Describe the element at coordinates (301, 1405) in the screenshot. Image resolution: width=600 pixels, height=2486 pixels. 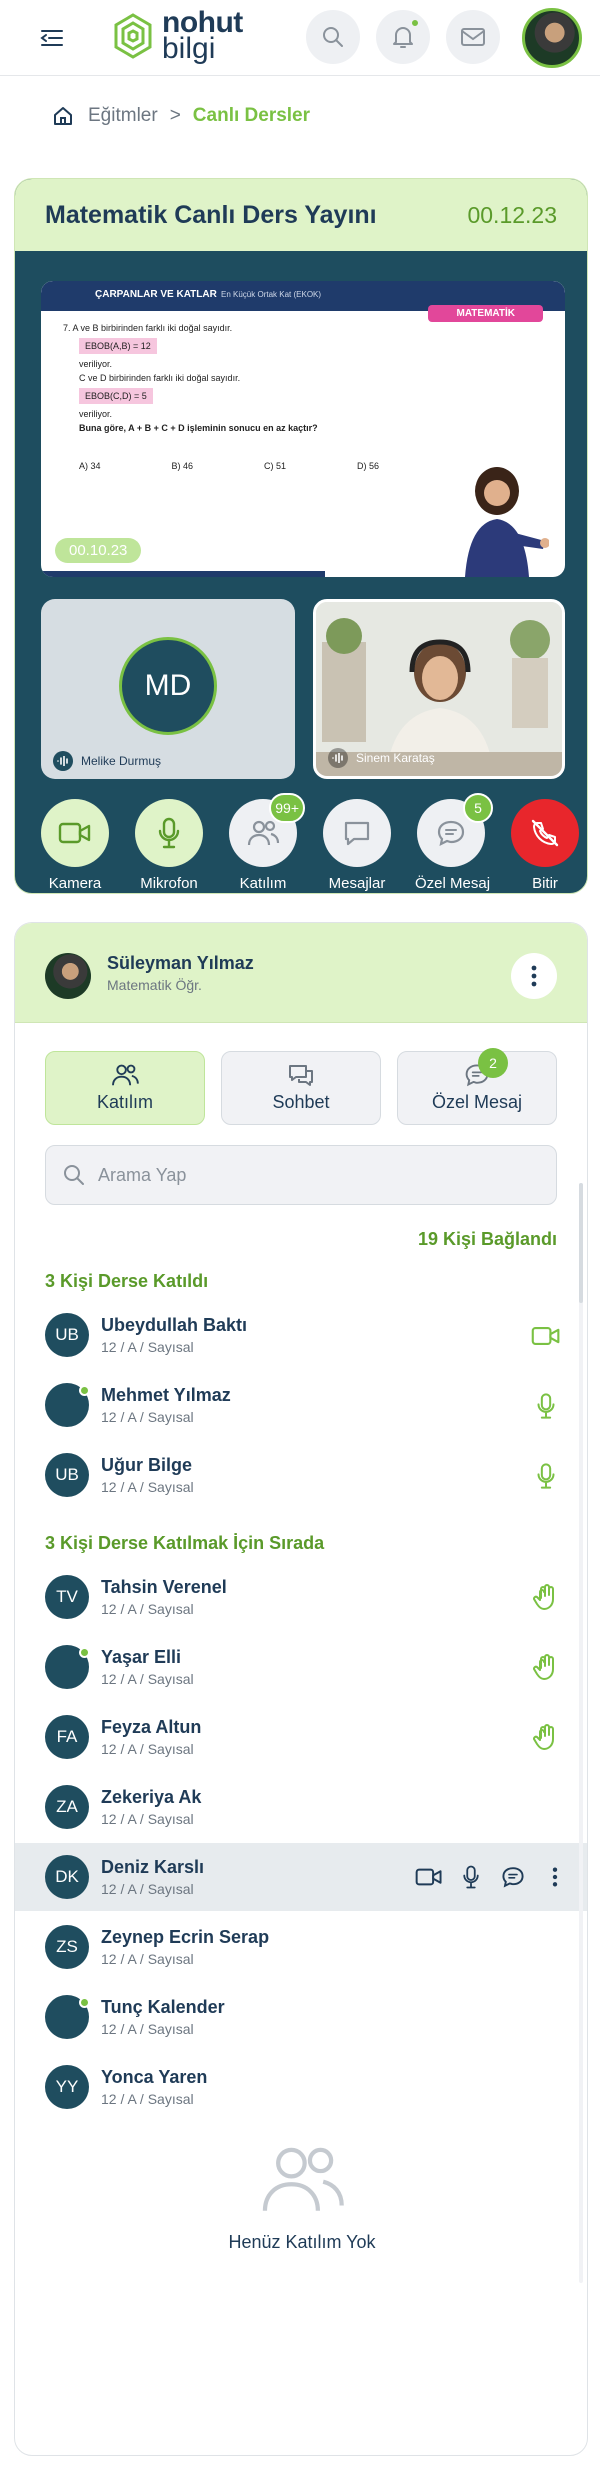
I see `participant-row: Mehmet Yılmaz 12 / A / Sayısal` at that location.